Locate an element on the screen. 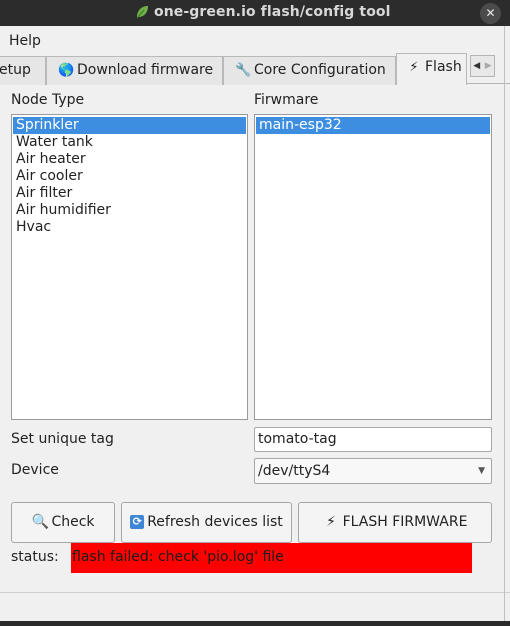 The height and width of the screenshot is (626, 510). device-label: Device is located at coordinates (35, 470).